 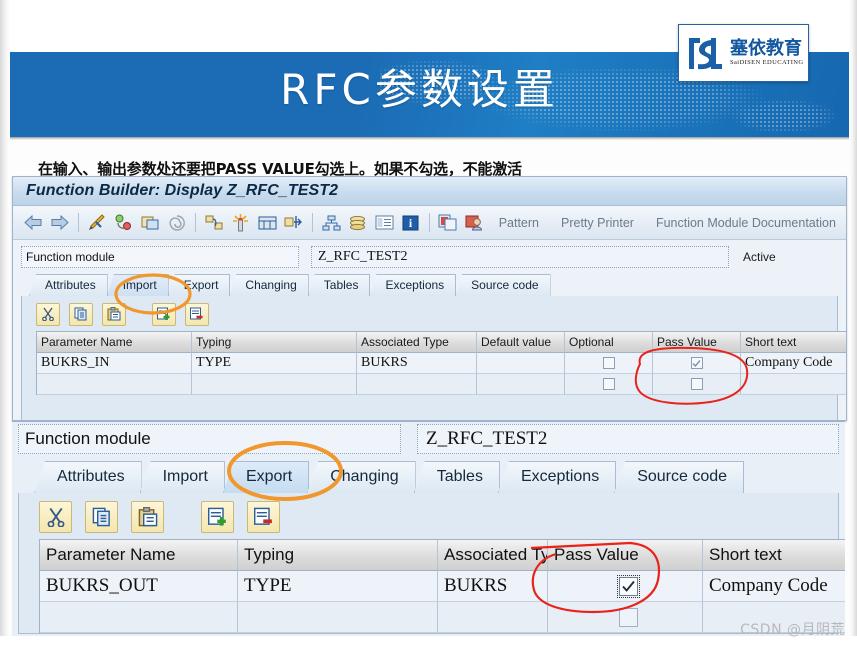 I want to click on zoom-cell-parameter-name: BUKRS_OUT, so click(x=139, y=586).